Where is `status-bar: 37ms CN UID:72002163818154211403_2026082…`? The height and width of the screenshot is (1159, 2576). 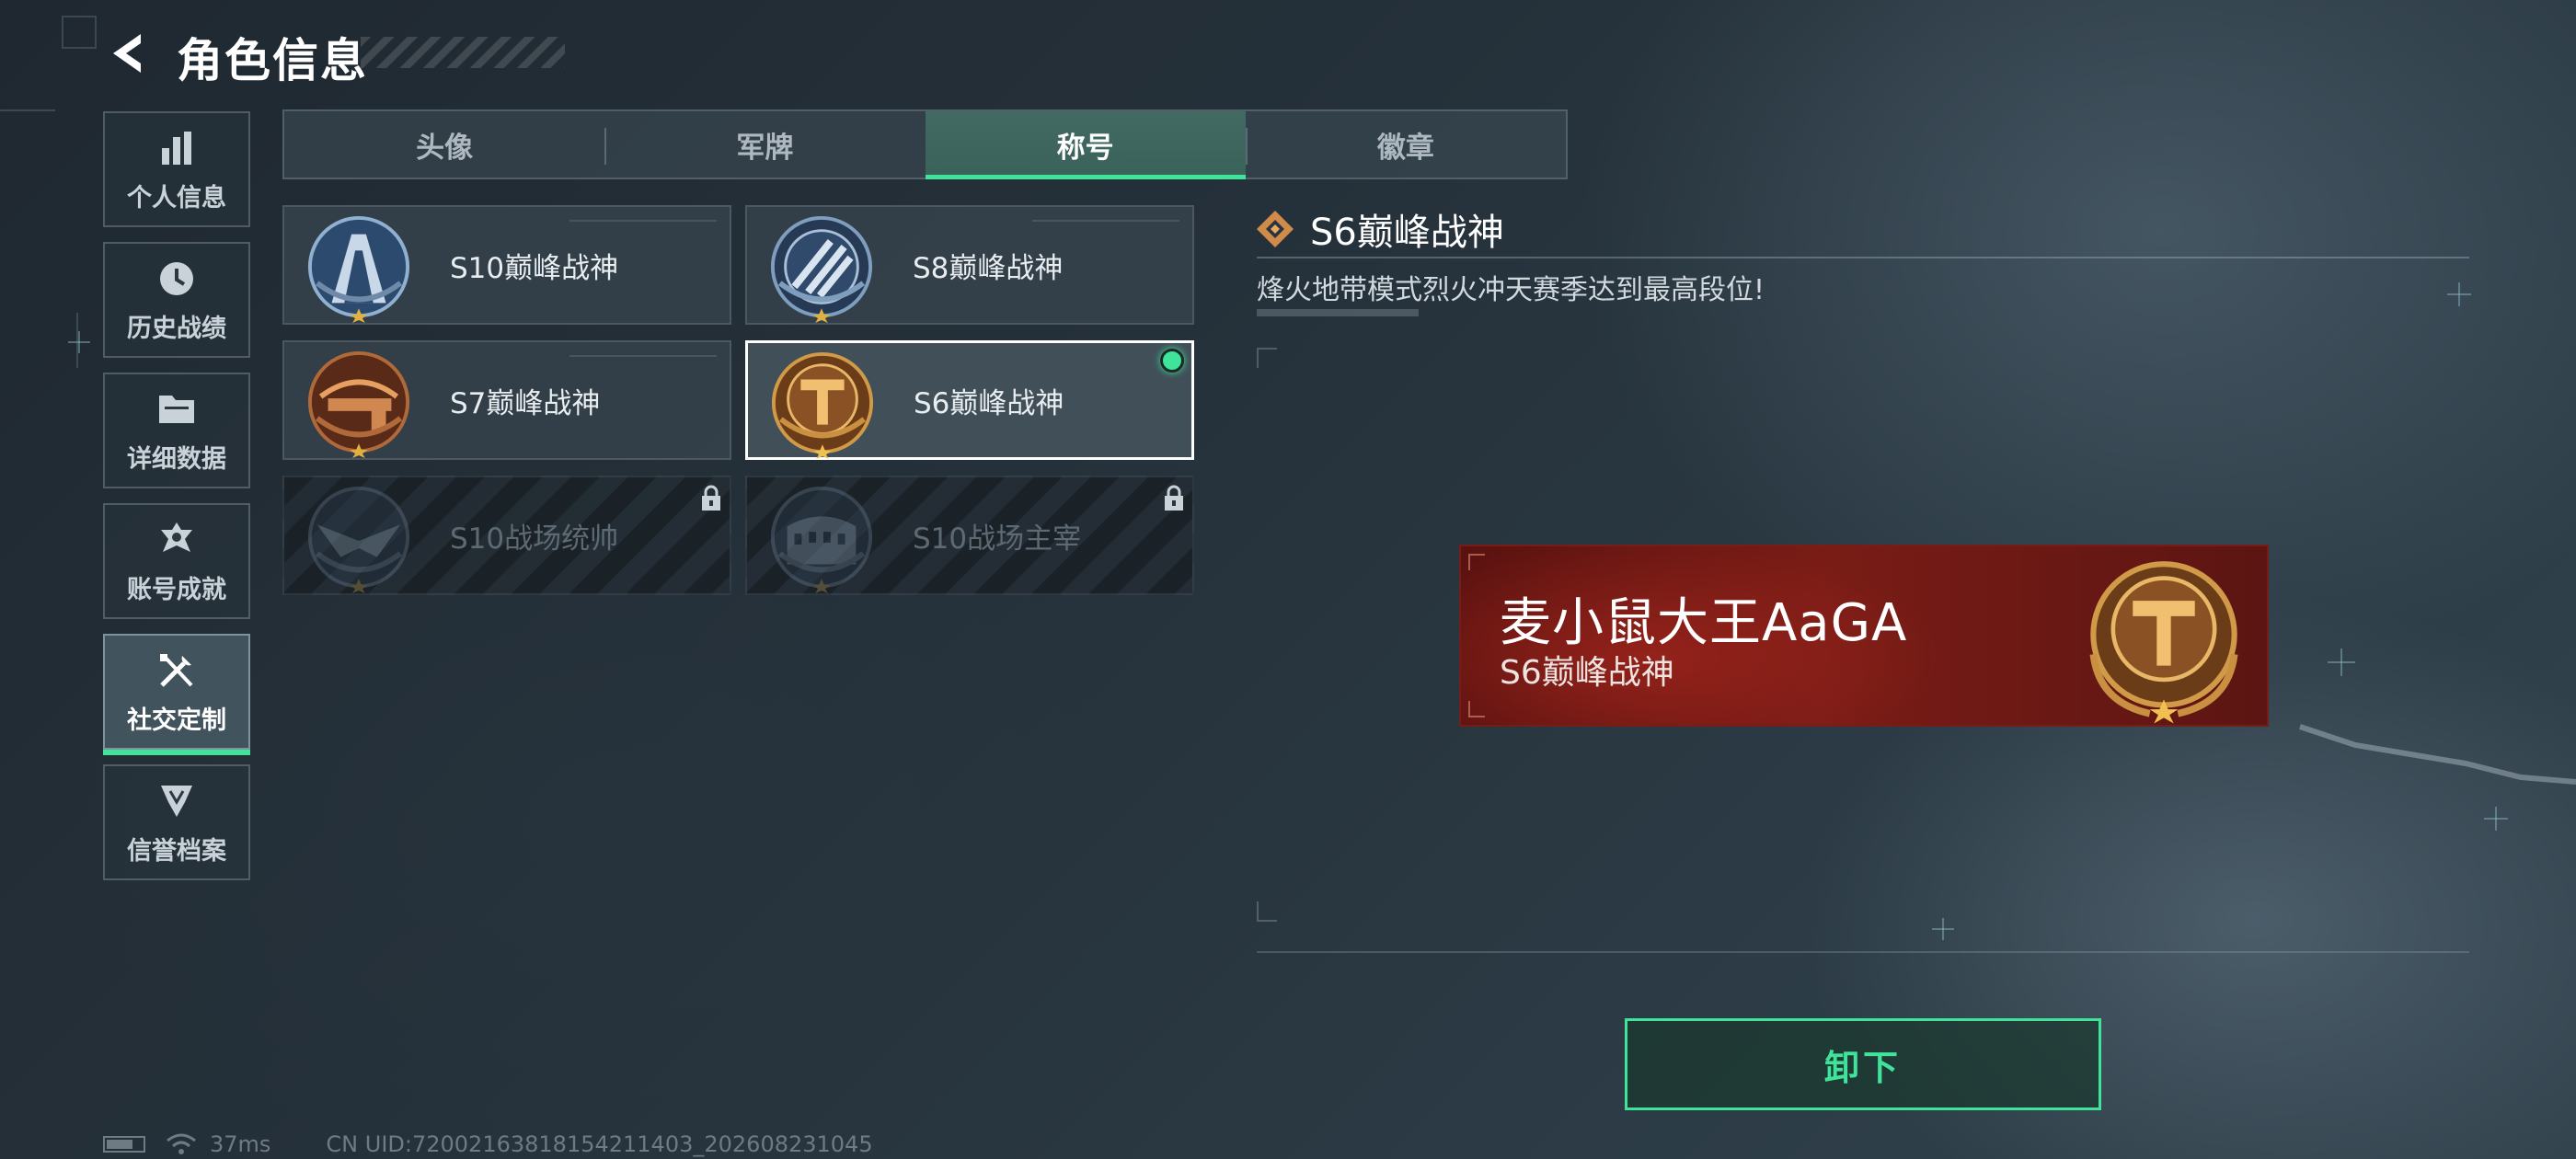
status-bar: 37ms CN UID:72002163818154211403_2026082… is located at coordinates (488, 1144).